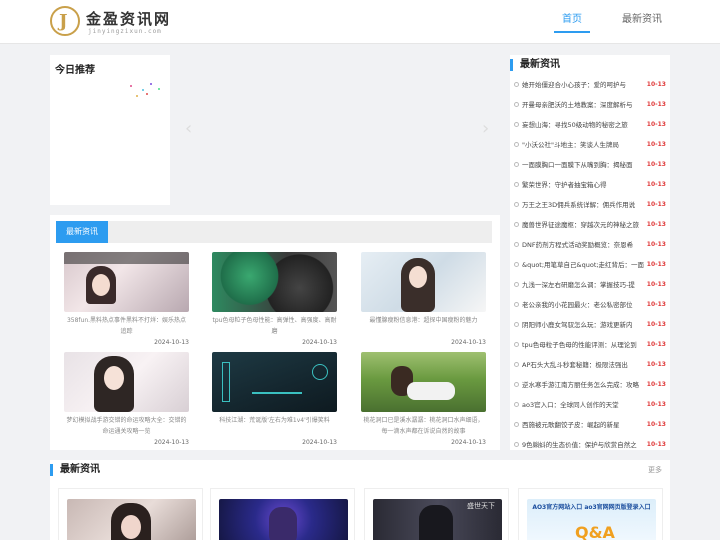 Image resolution: width=720 pixels, height=540 pixels. I want to click on sidebar-news-item: AP石头大乱斗秒套秘籍：极限法强出 10-13, so click(590, 367).